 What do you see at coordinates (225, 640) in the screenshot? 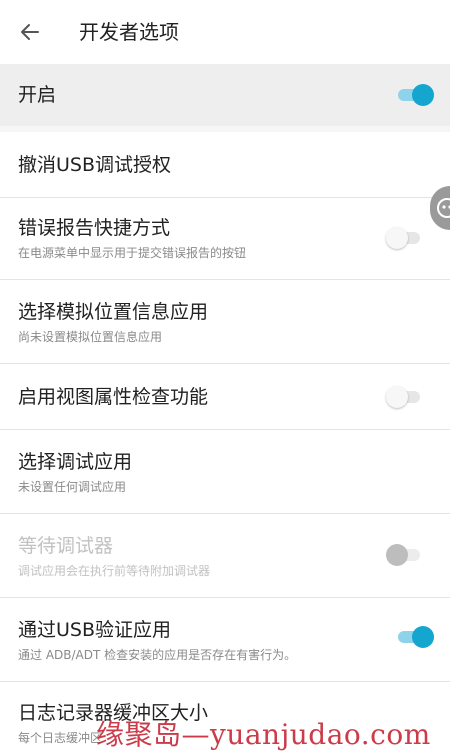
I see `list-item-verify-apps-usb: 通过USB验证应用 通过 ADB/ADT 检查安装的应用是否存在有害行为。` at bounding box center [225, 640].